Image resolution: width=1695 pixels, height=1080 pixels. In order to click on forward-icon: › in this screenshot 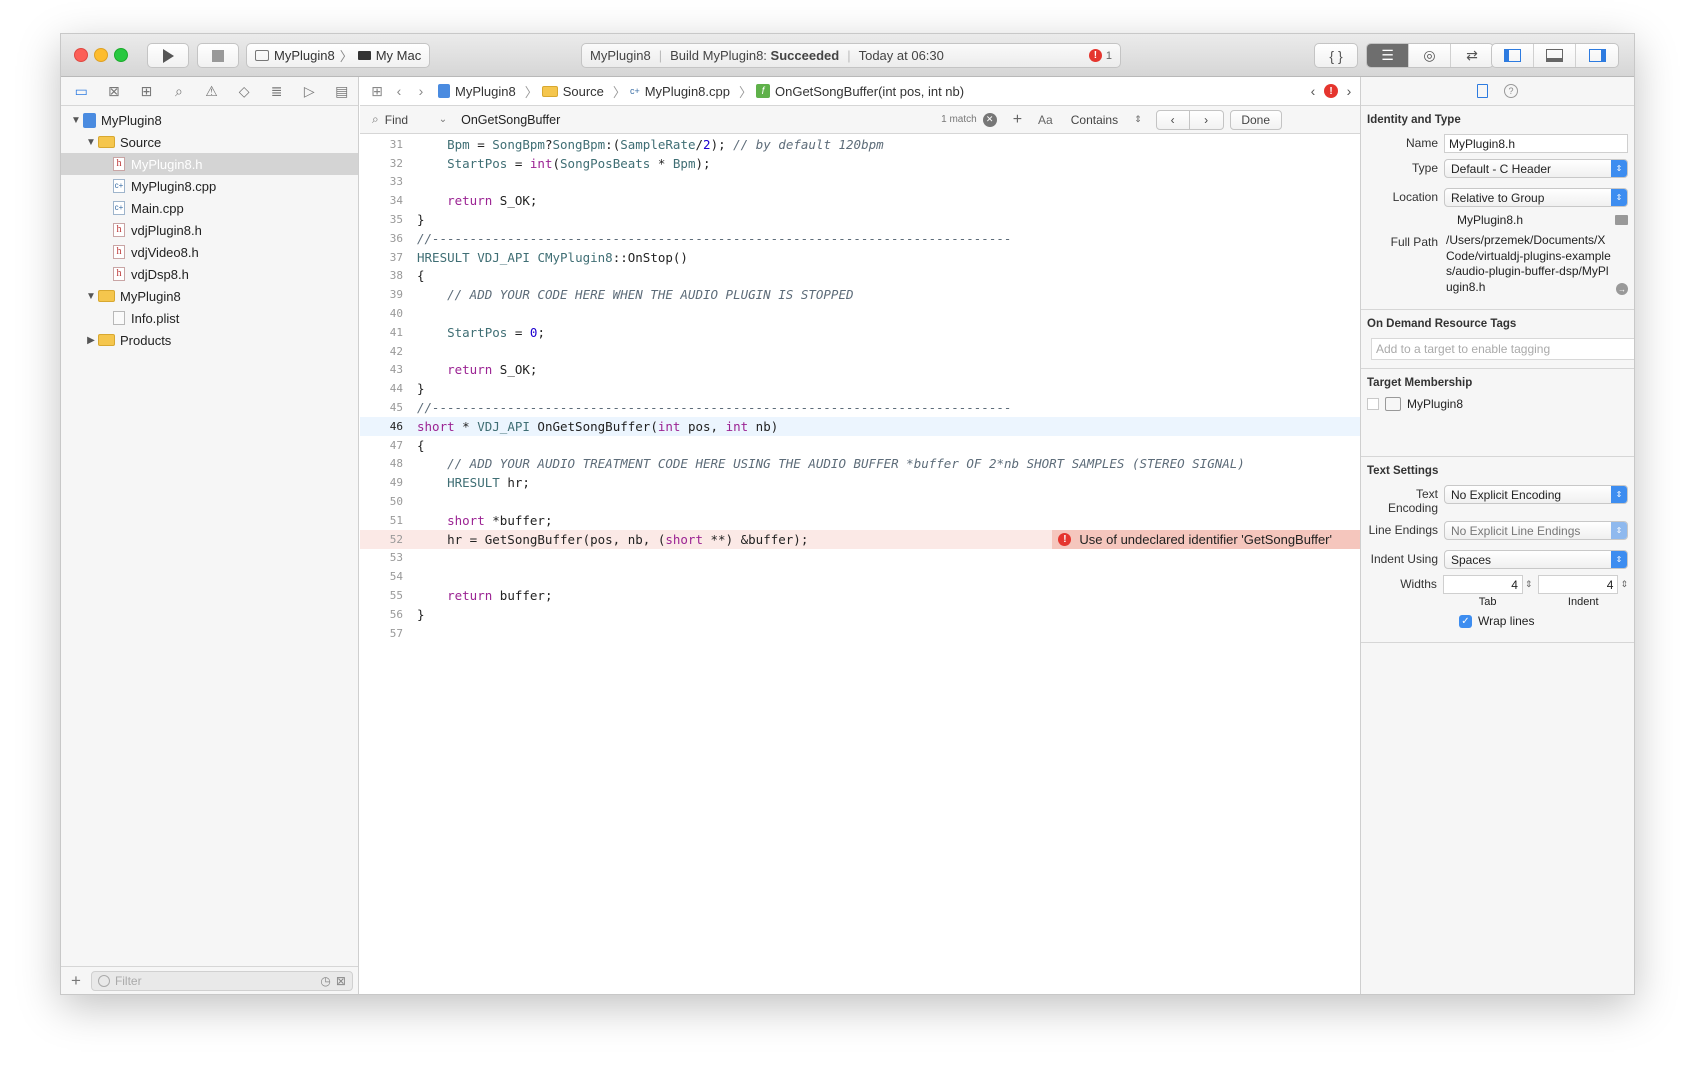, I will do `click(421, 91)`.